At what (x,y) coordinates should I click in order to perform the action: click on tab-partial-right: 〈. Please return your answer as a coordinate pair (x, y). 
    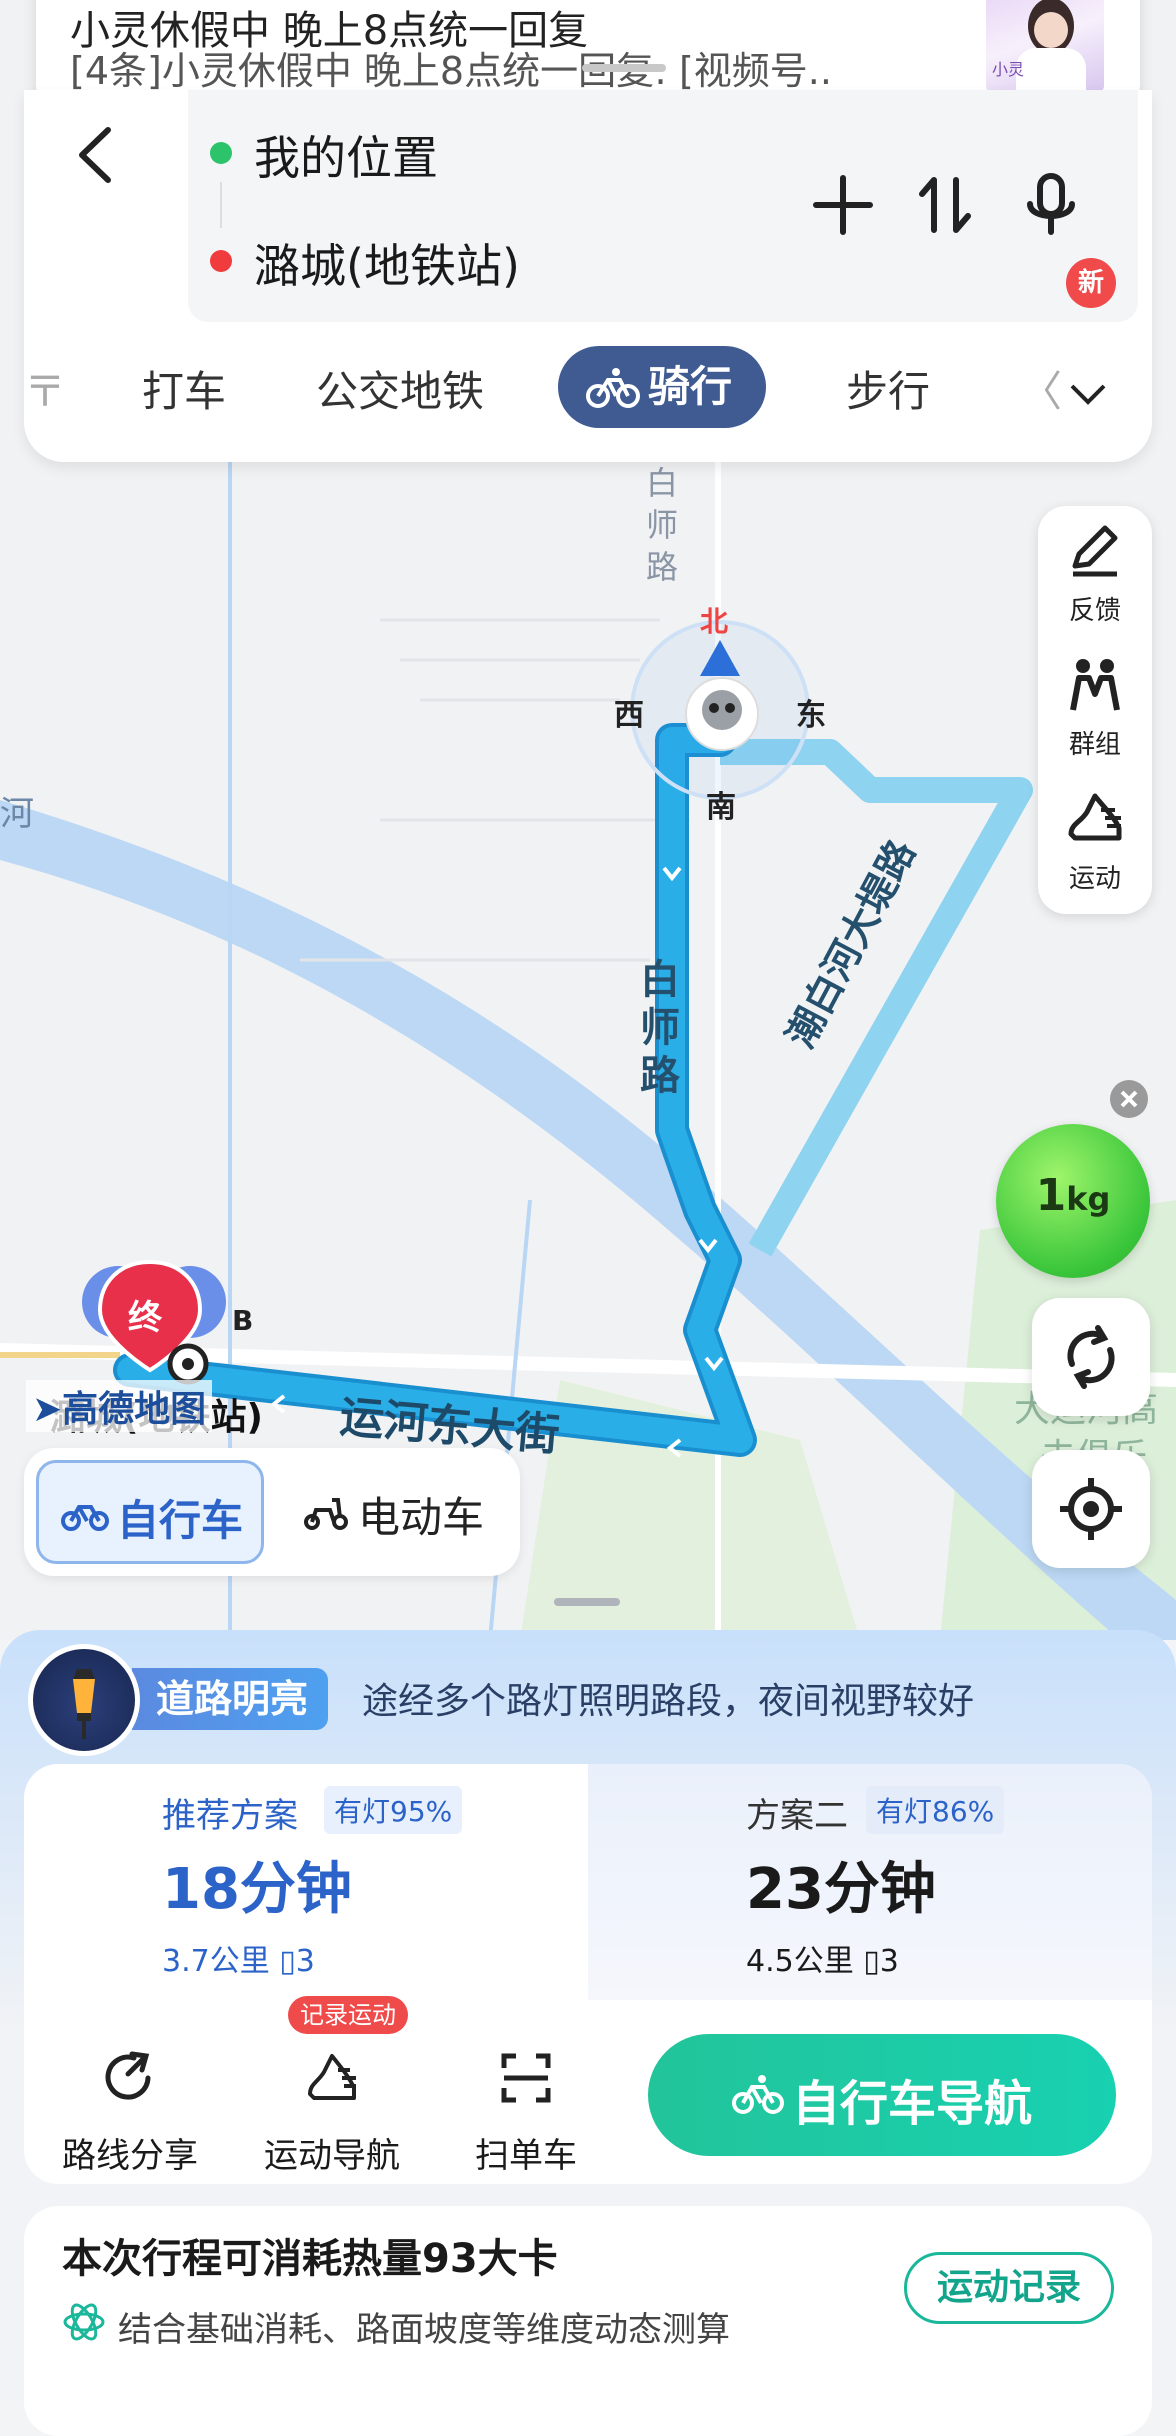
    Looking at the image, I should click on (1041, 388).